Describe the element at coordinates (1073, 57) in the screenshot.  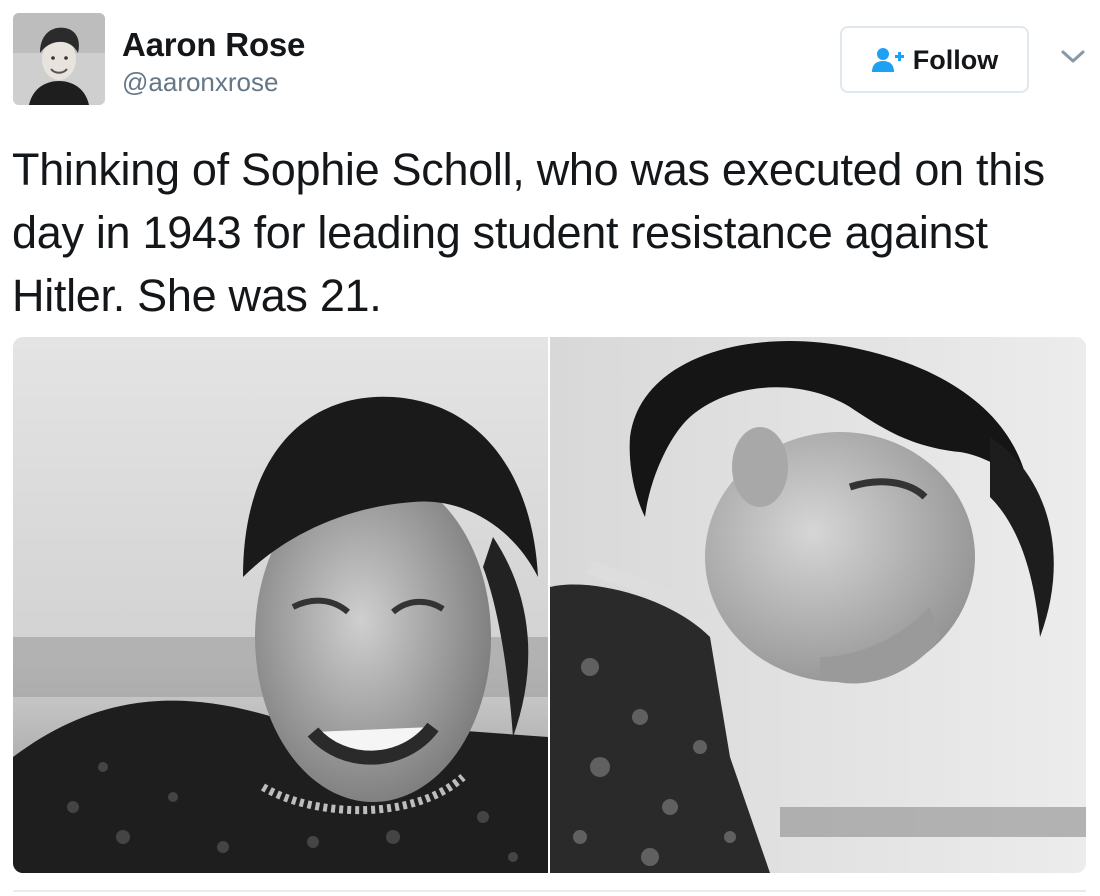
I see `chevron-down-icon` at that location.